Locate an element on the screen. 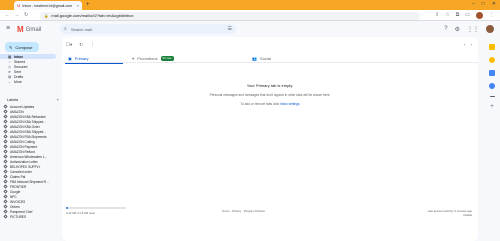 Image resolution: width=500 pixels, height=241 pixels. label-text: Canceled order is located at coordinates (21, 171).